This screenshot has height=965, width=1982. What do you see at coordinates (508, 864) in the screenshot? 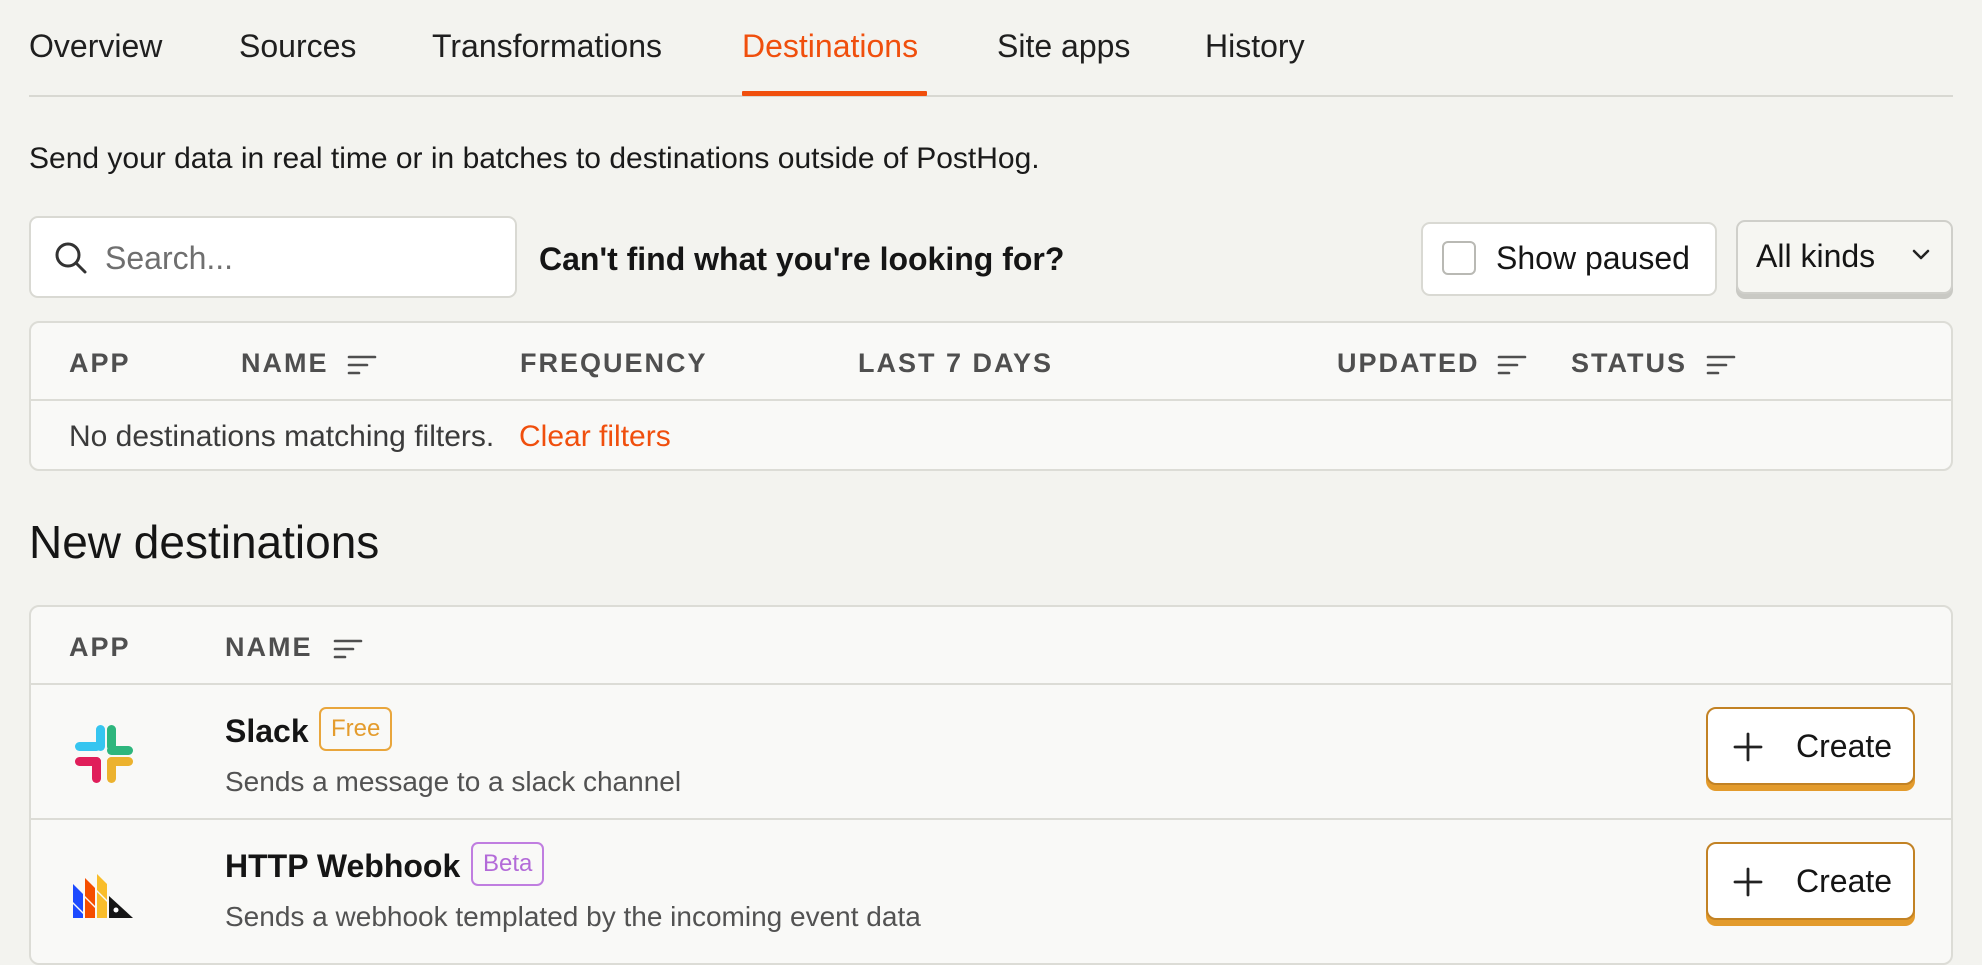
I see `beta-badge: Beta` at bounding box center [508, 864].